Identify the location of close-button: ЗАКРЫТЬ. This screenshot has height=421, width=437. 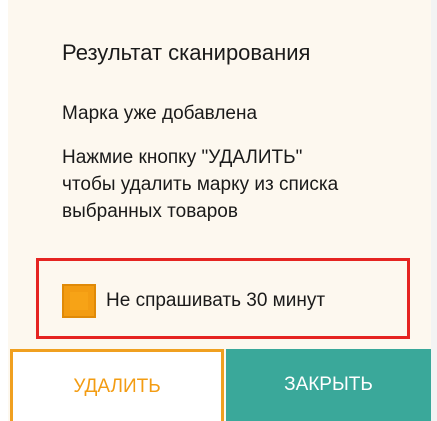
(328, 385).